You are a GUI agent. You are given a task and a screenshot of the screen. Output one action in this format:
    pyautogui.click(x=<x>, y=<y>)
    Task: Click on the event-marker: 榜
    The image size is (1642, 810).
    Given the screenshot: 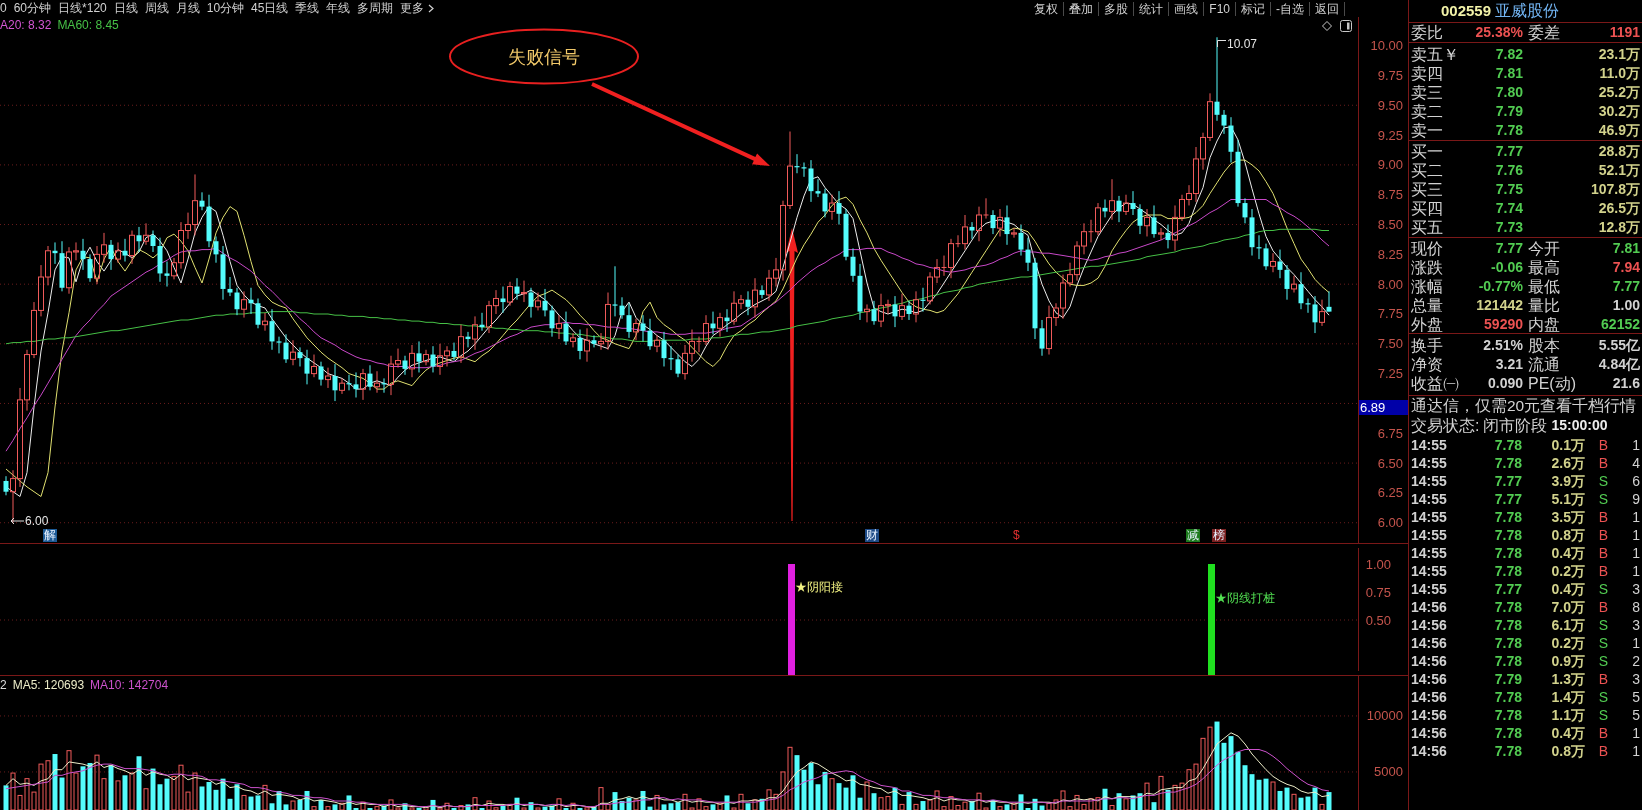 What is the action you would take?
    pyautogui.click(x=1219, y=535)
    